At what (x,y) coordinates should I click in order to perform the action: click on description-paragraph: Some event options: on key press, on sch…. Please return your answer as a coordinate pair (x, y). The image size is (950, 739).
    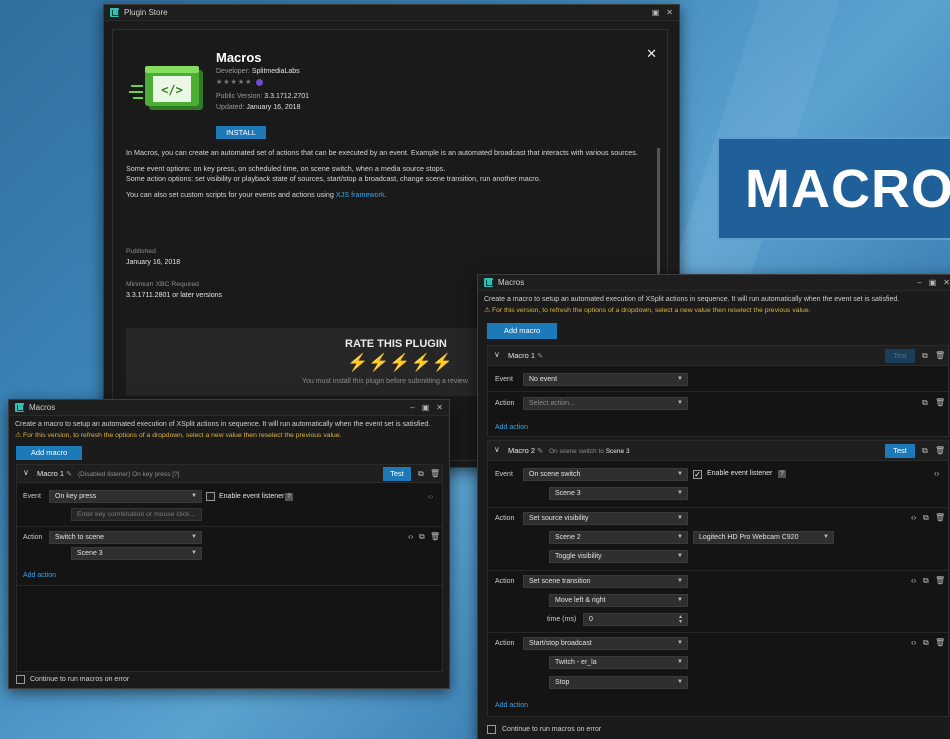
    Looking at the image, I should click on (286, 168).